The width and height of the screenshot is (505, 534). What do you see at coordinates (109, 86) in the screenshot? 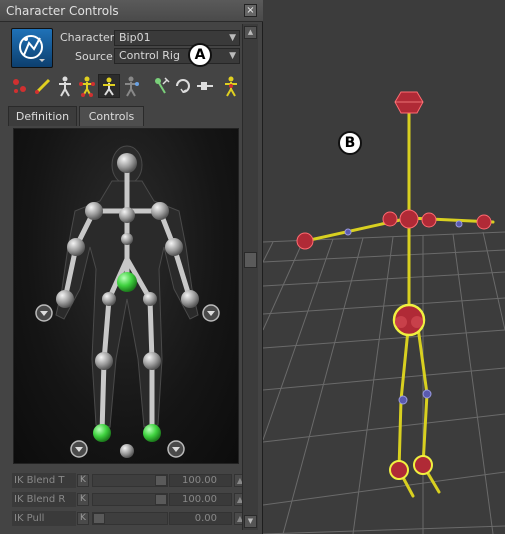
I see `selection-icon` at bounding box center [109, 86].